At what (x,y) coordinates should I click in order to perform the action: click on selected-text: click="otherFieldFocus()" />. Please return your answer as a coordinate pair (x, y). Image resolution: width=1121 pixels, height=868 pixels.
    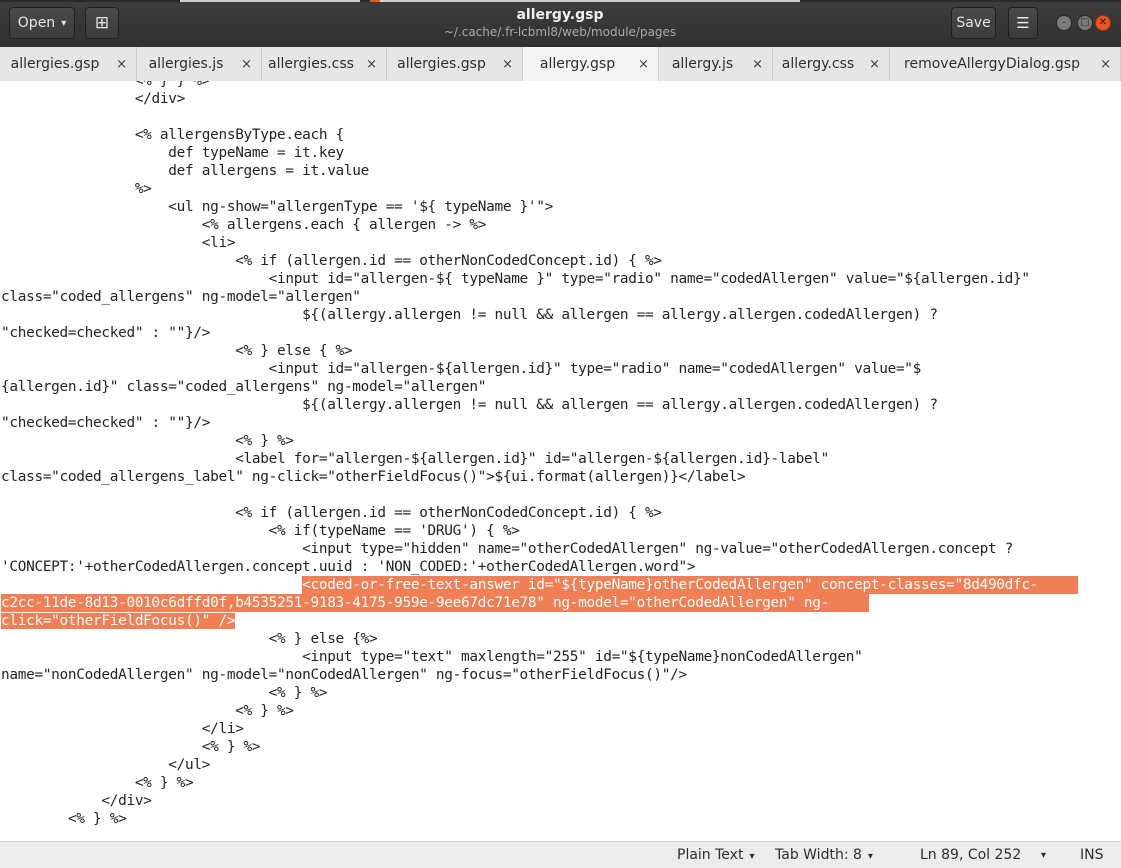
    Looking at the image, I should click on (118, 621).